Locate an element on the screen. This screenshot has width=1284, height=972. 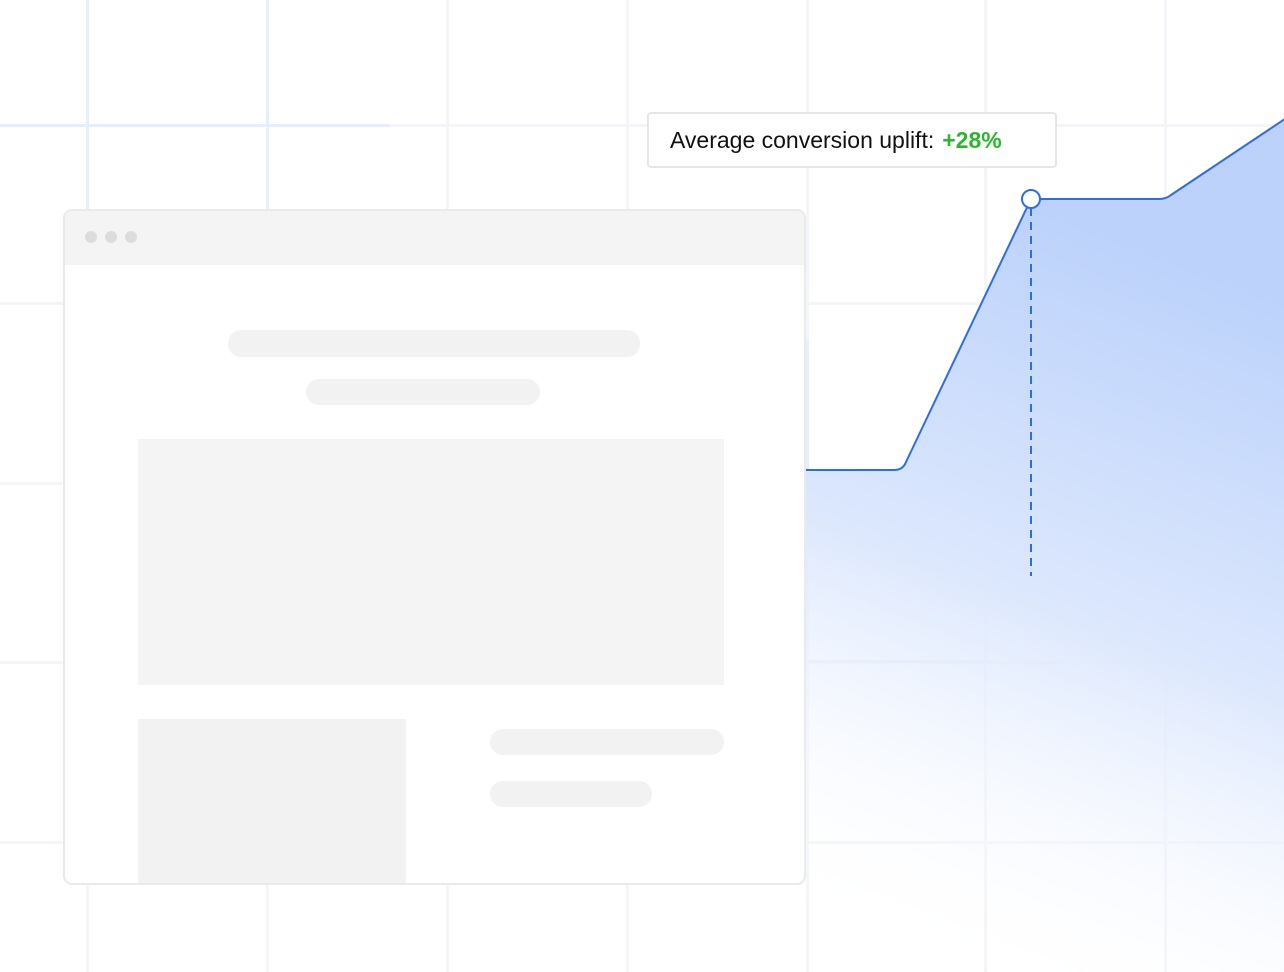
highlight-data-point is located at coordinates (1031, 199).